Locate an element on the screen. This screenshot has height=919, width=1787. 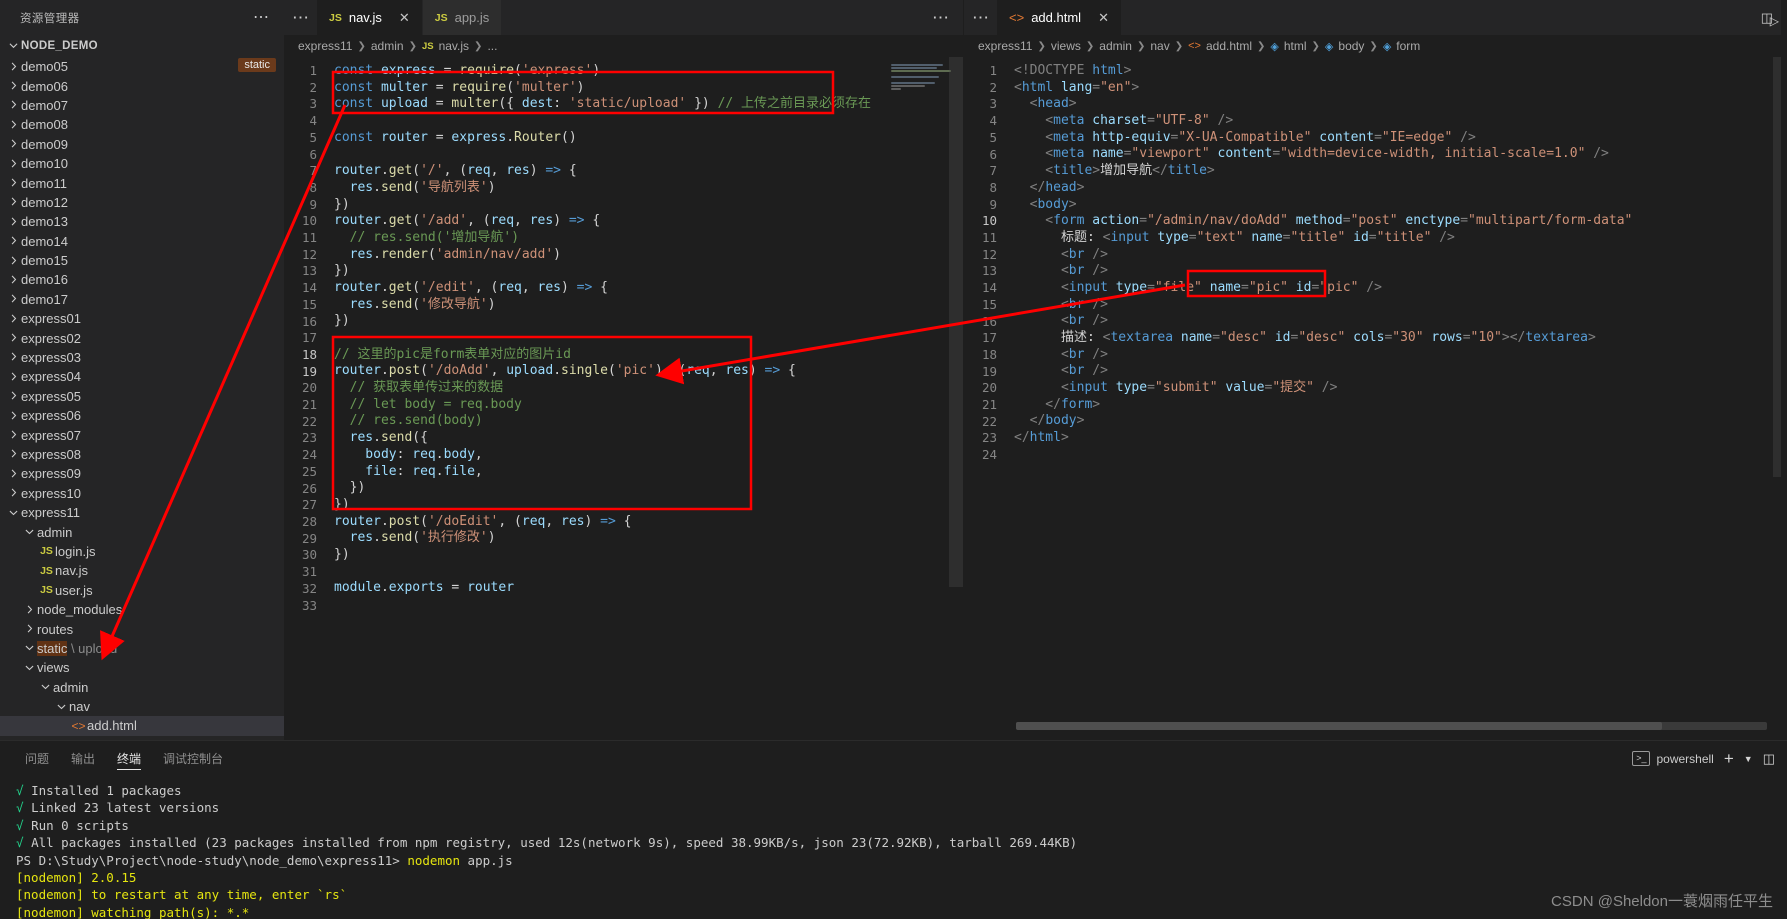
tree-item-demo11: demo11 is located at coordinates (142, 182).